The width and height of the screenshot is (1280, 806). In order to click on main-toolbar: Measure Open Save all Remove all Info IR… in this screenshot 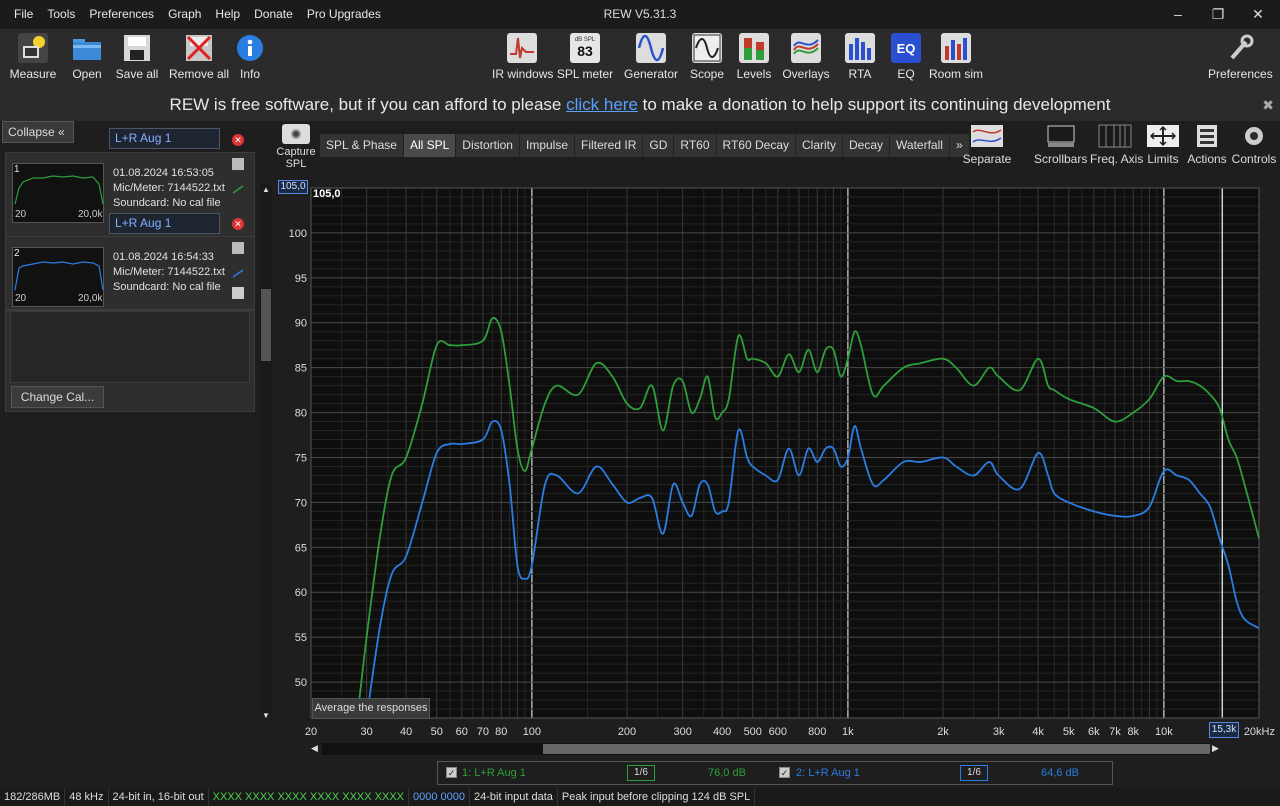, I will do `click(640, 59)`.